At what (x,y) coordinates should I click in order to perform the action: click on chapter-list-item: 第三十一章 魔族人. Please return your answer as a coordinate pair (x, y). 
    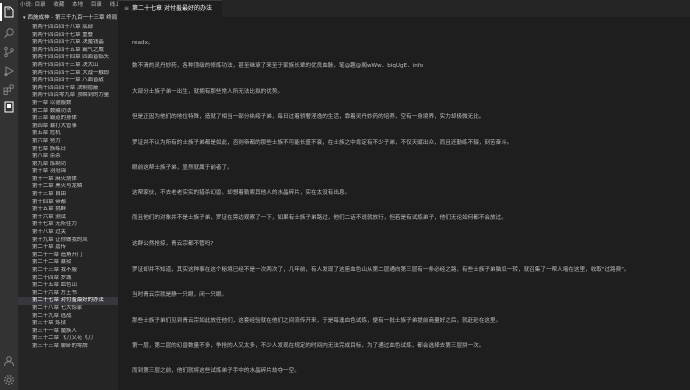
    Looking at the image, I should click on (68, 332).